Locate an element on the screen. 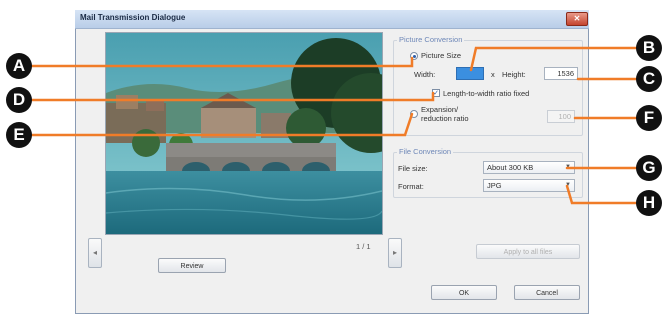 The height and width of the screenshot is (317, 668). callout-badge-g: G is located at coordinates (649, 168).